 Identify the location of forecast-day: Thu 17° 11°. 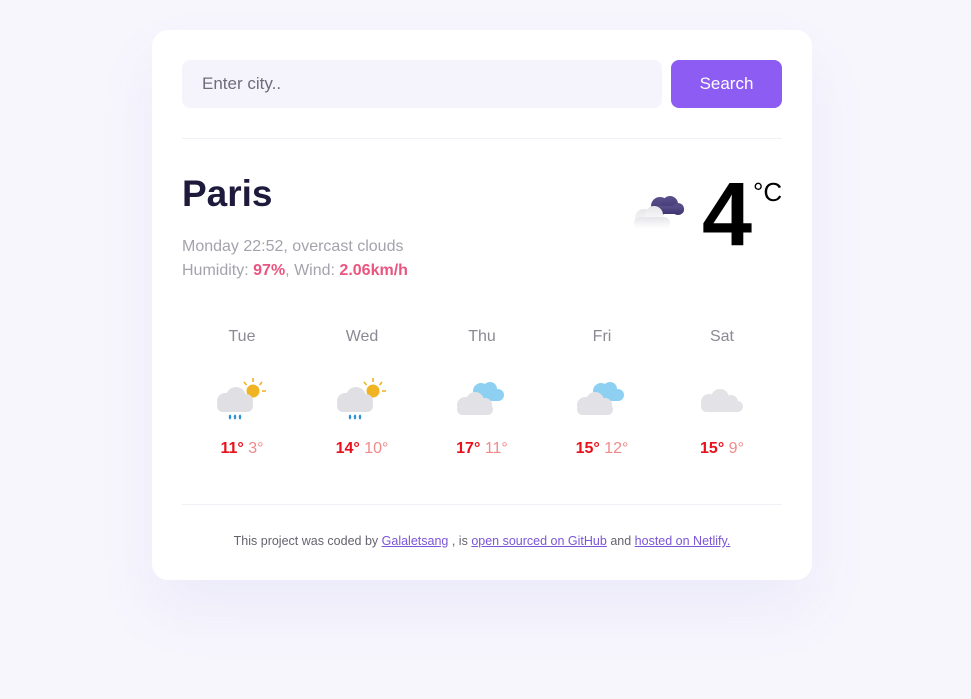
(482, 392).